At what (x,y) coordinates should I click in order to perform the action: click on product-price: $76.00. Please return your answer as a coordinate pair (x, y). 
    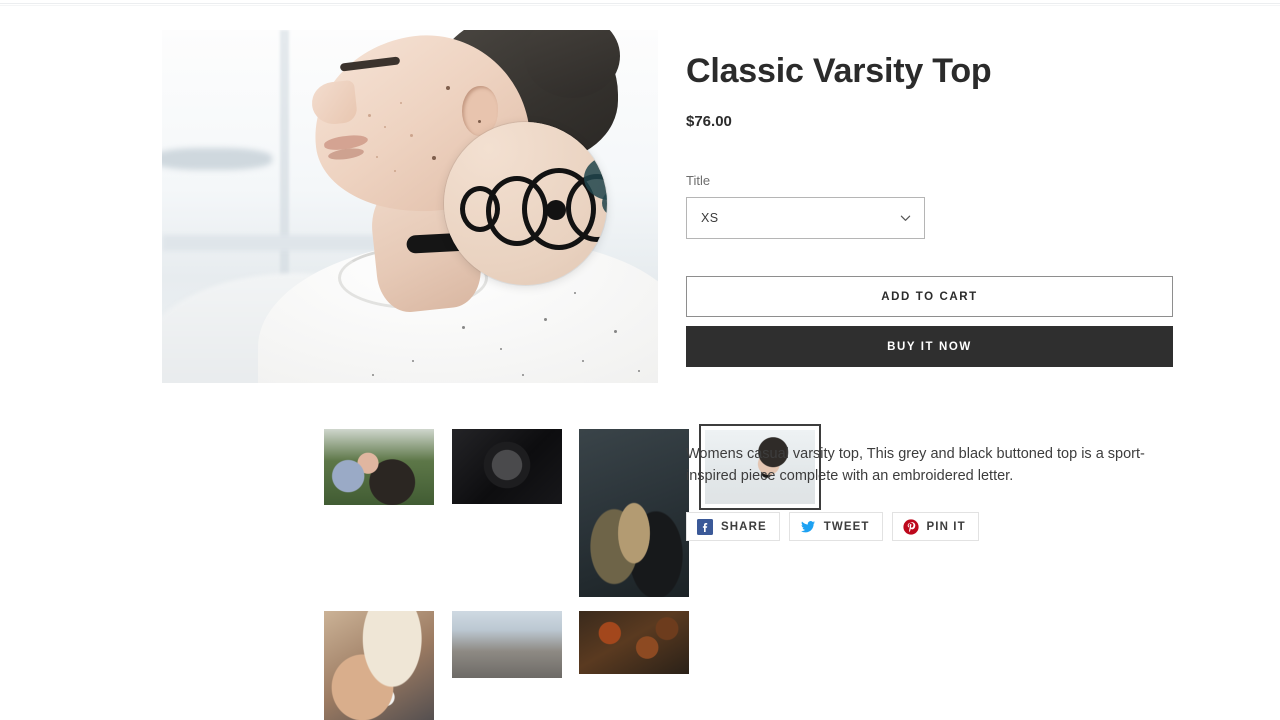
    Looking at the image, I should click on (709, 122).